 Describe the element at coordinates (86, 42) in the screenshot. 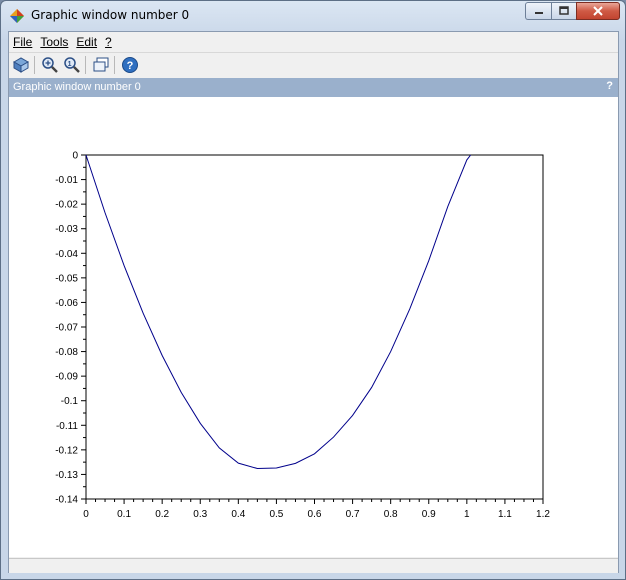

I see `menu-edit: Edit` at that location.